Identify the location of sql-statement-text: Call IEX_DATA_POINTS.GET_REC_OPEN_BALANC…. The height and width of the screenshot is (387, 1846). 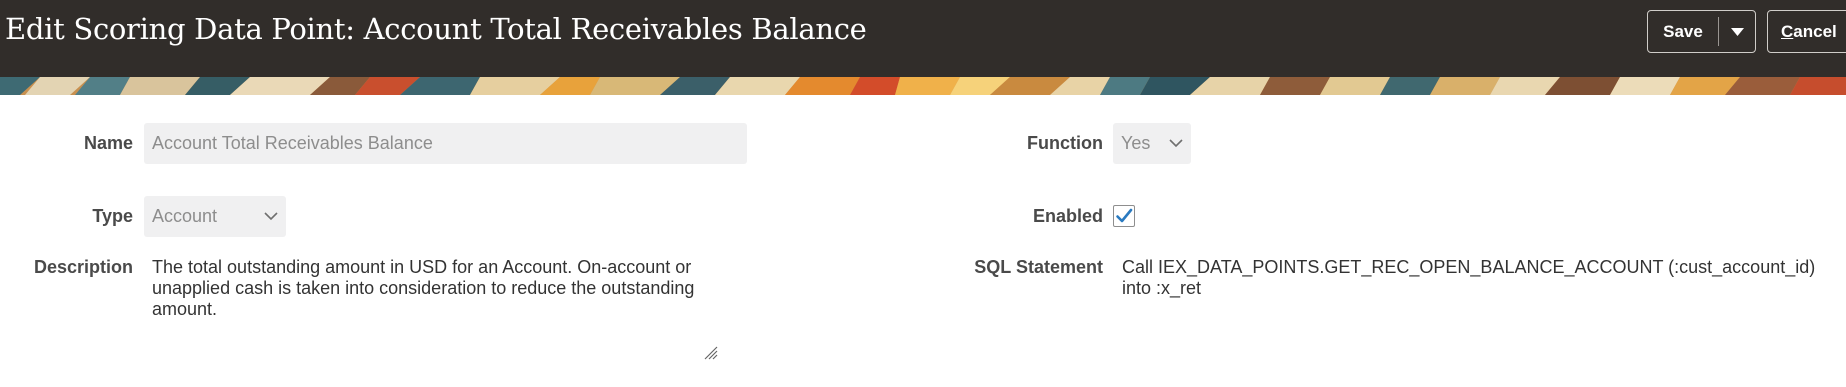
(1469, 277).